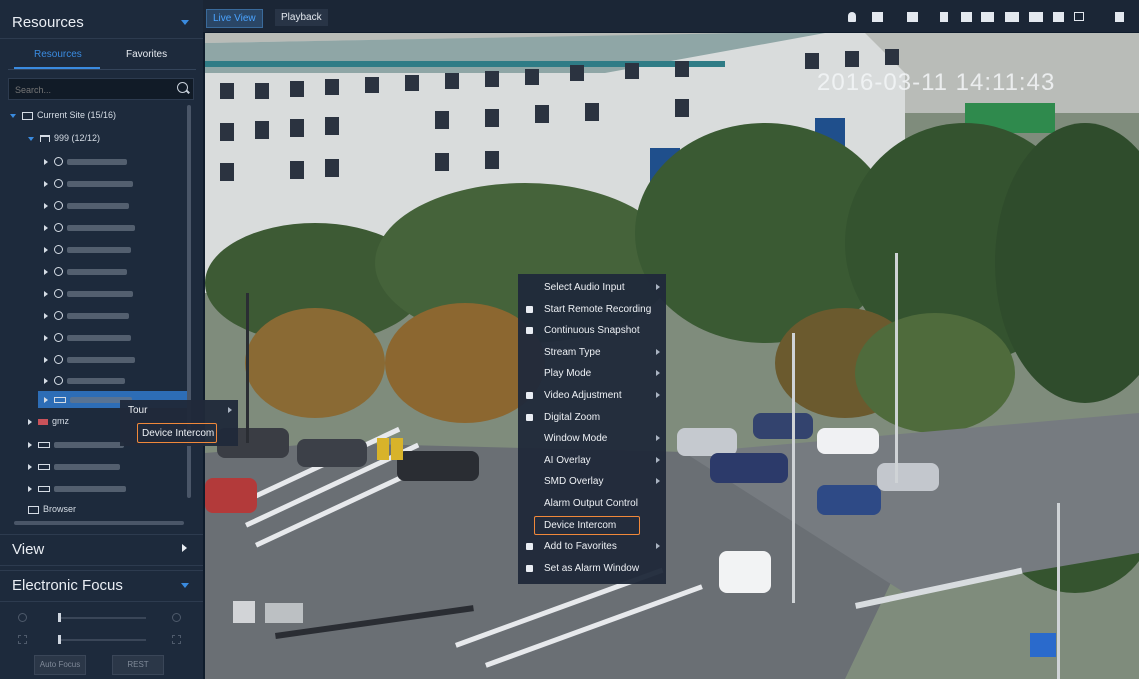 This screenshot has width=1139, height=679. Describe the element at coordinates (944, 17) in the screenshot. I see `layout-1-icon` at that location.